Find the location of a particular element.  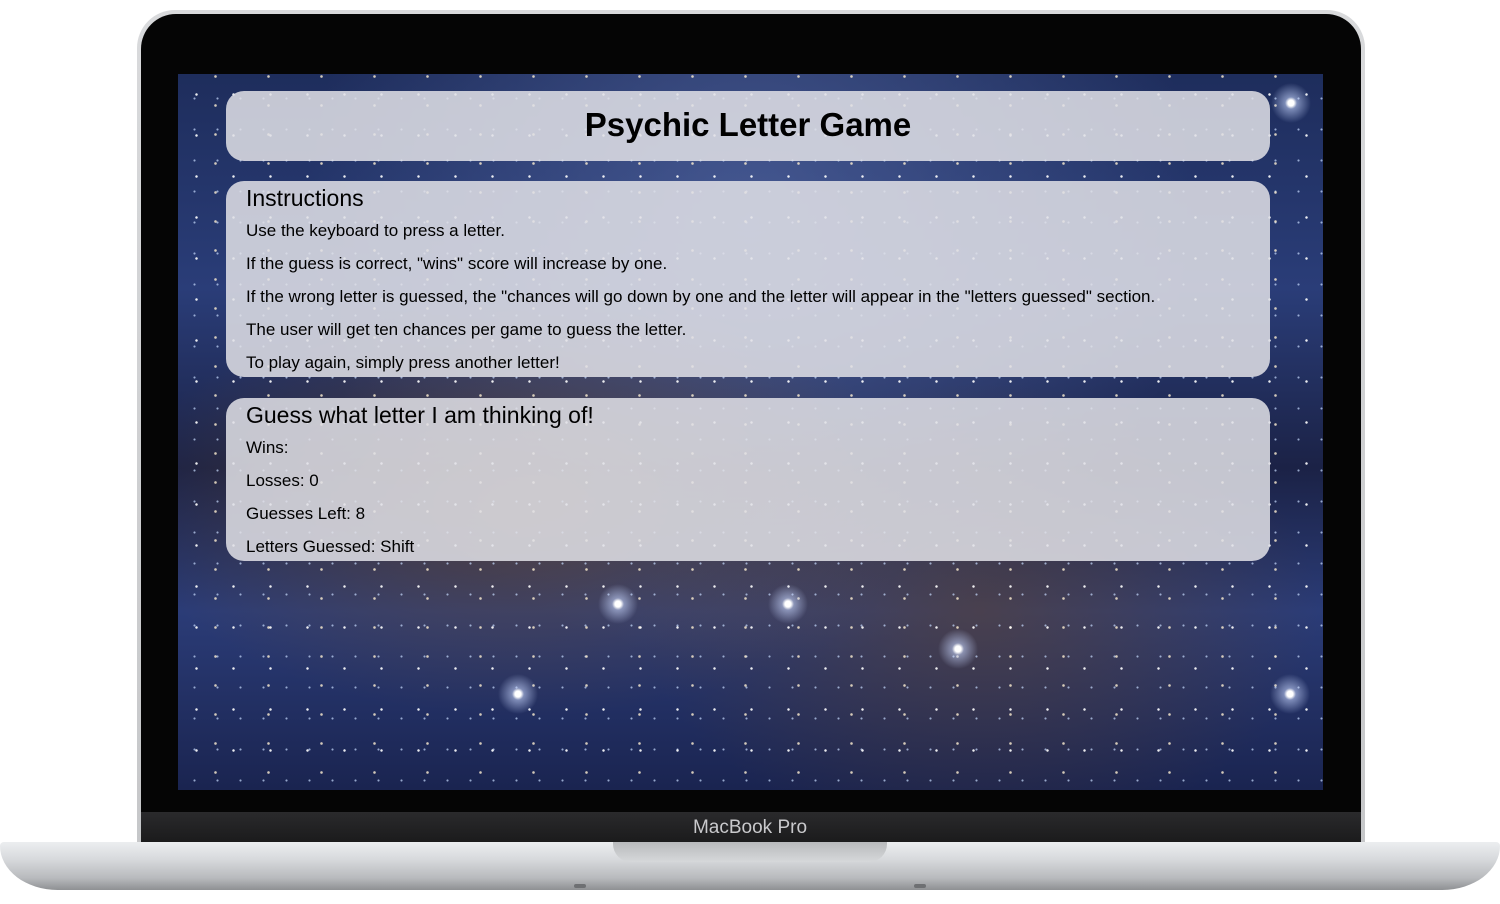

wins-counter: Wins: is located at coordinates (267, 447).